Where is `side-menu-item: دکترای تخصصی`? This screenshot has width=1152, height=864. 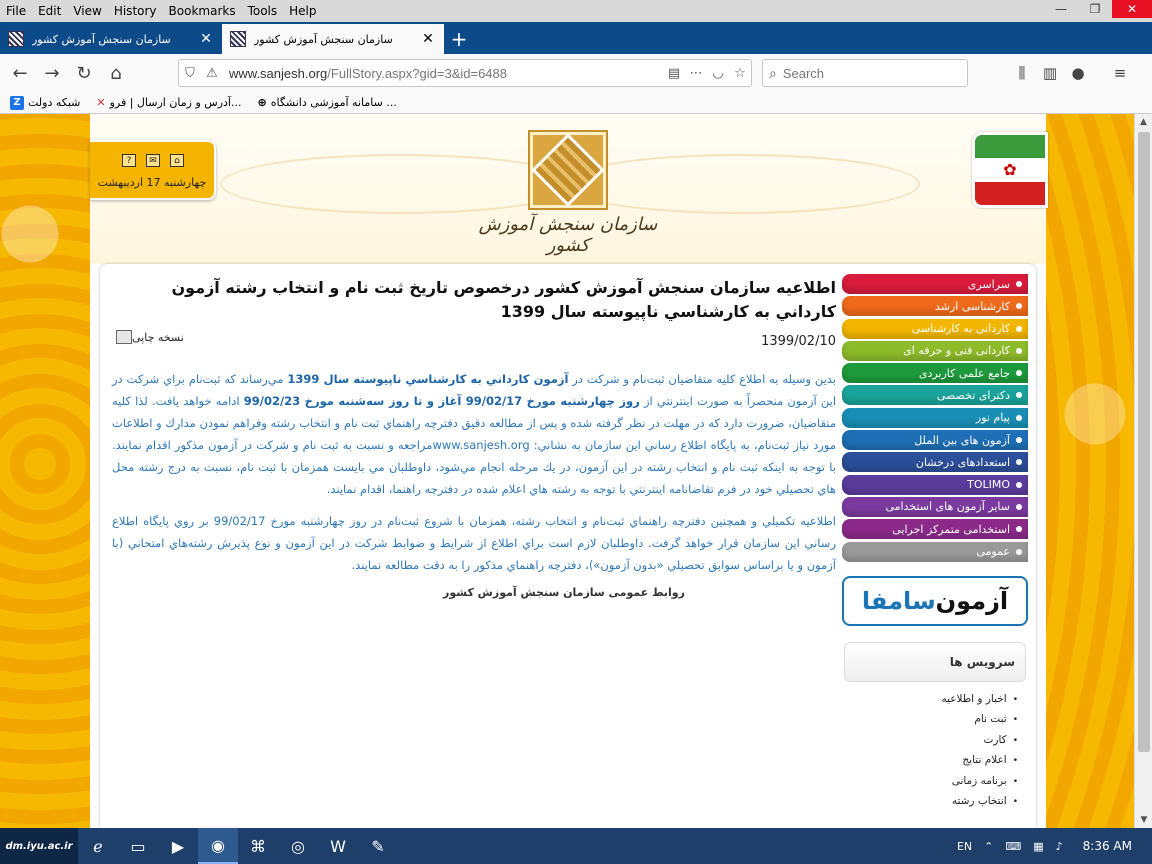 side-menu-item: دکترای تخصصی is located at coordinates (935, 395).